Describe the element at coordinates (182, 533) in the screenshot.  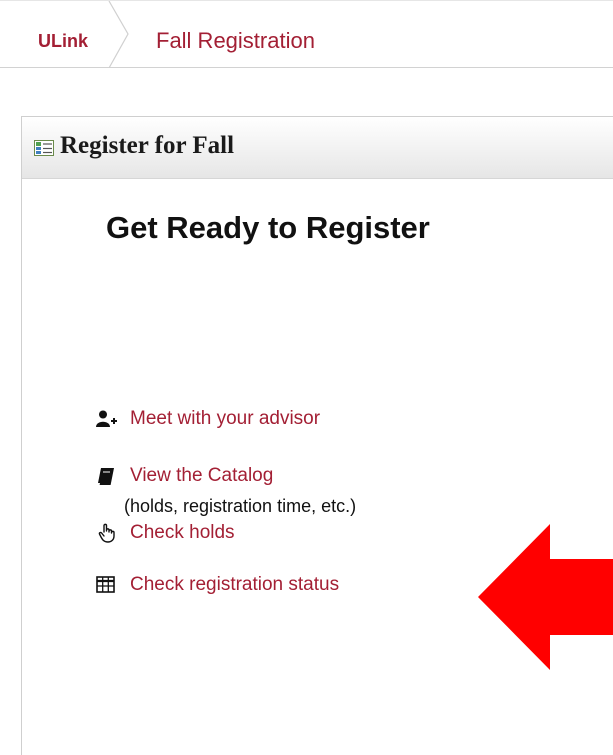
I see `check-holds-link: Check holds` at that location.